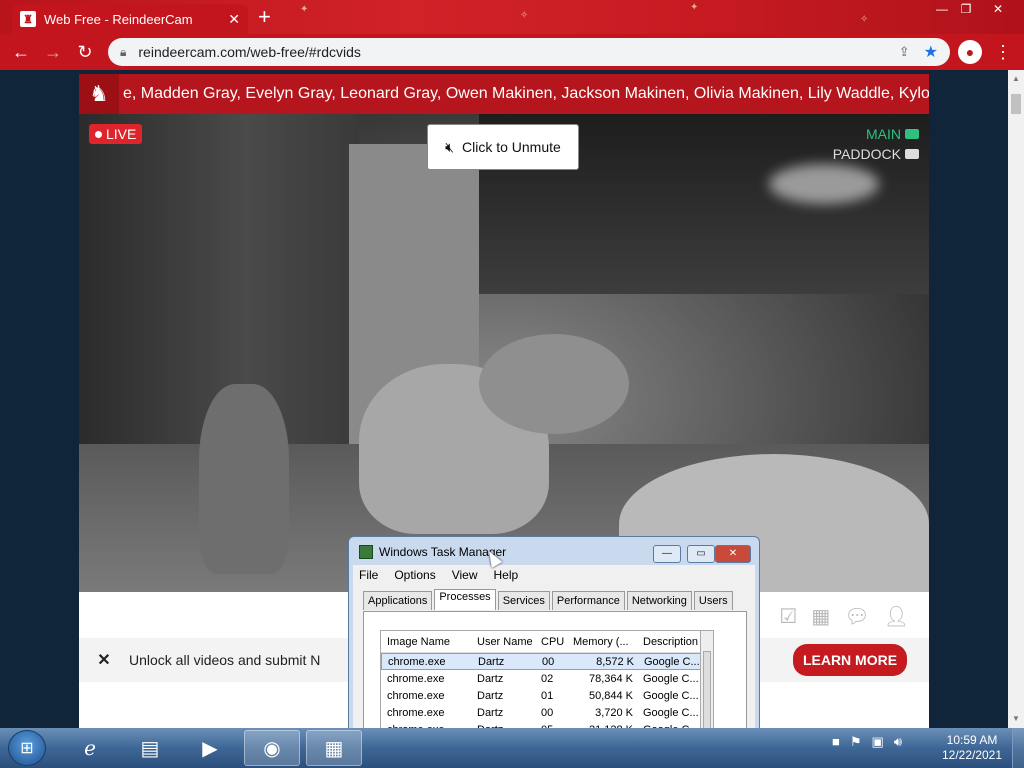  I want to click on profile-avatar-icon: ●, so click(970, 52).